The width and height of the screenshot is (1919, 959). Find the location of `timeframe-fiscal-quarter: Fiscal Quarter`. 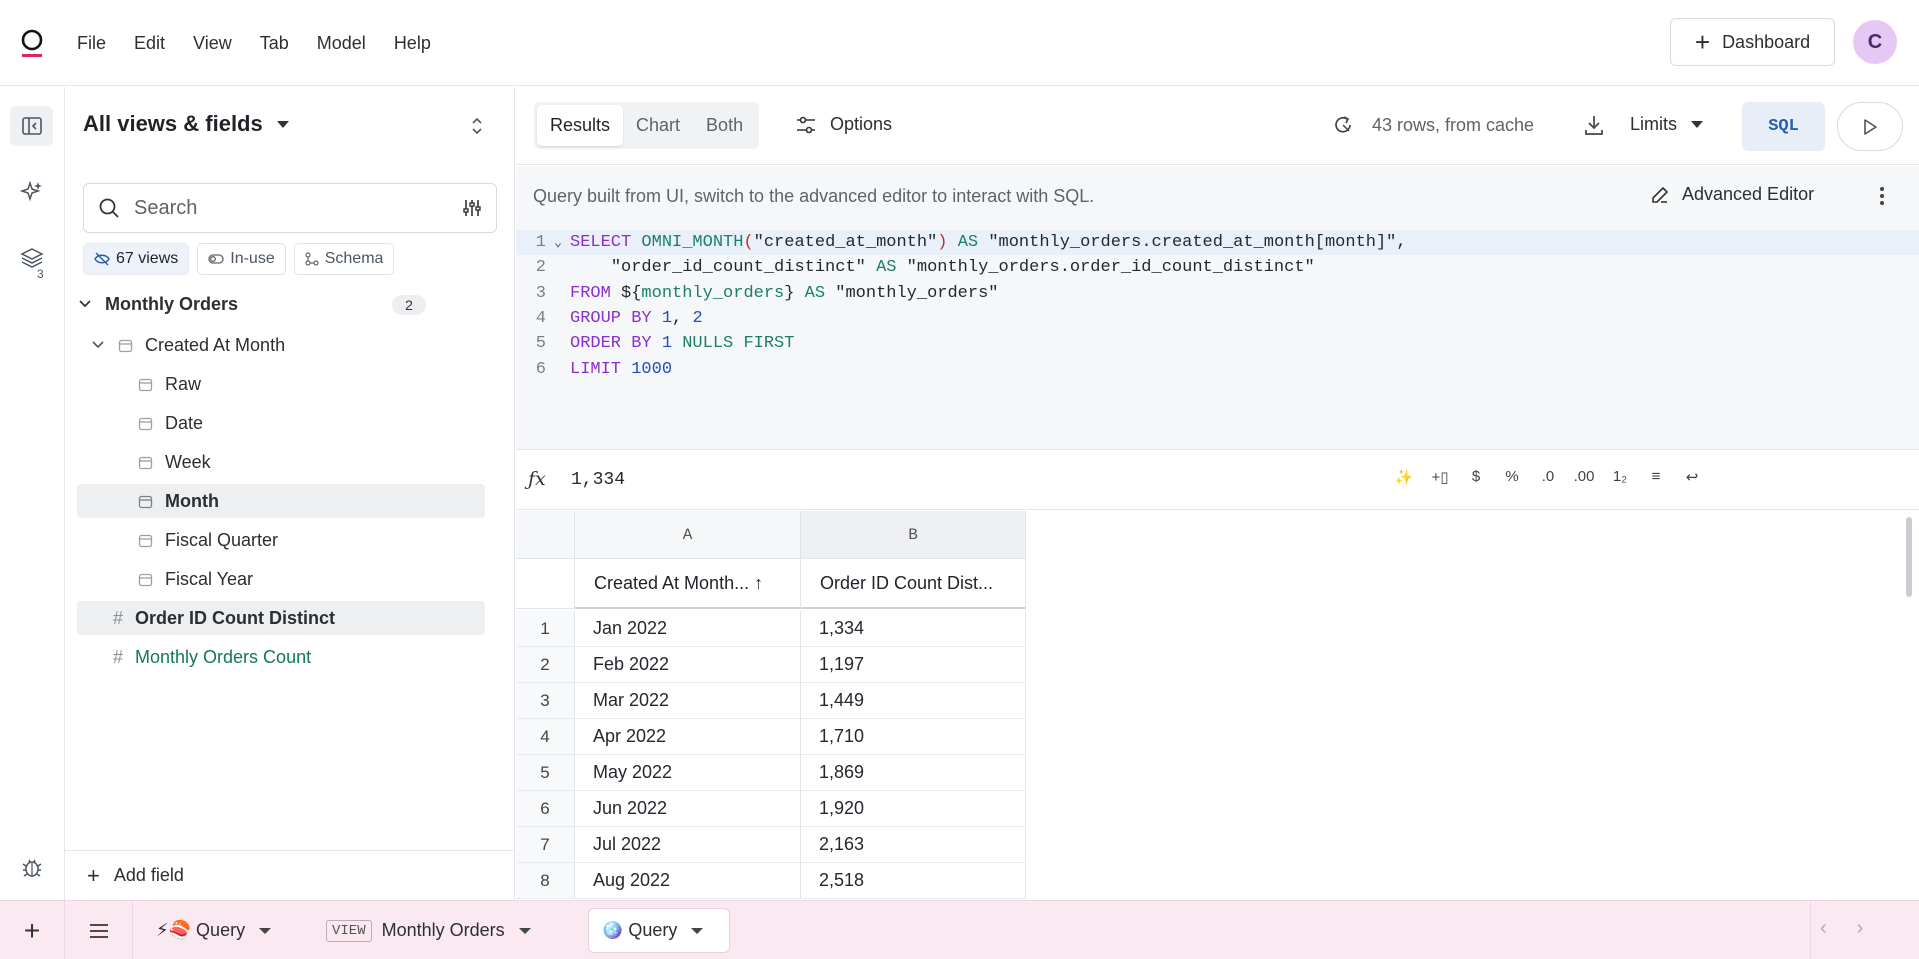

timeframe-fiscal-quarter: Fiscal Quarter is located at coordinates (281, 540).